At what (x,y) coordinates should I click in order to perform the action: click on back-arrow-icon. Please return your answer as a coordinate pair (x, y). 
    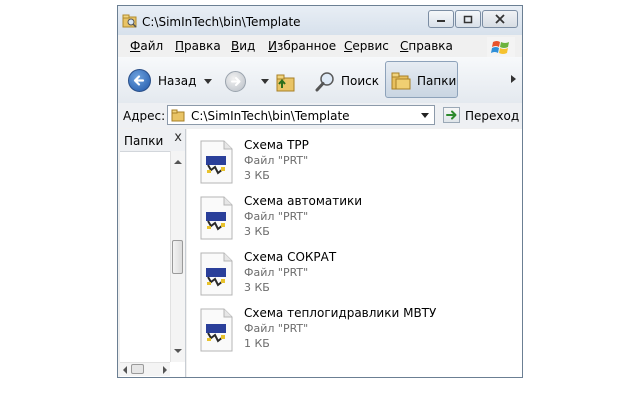
    Looking at the image, I should click on (139, 80).